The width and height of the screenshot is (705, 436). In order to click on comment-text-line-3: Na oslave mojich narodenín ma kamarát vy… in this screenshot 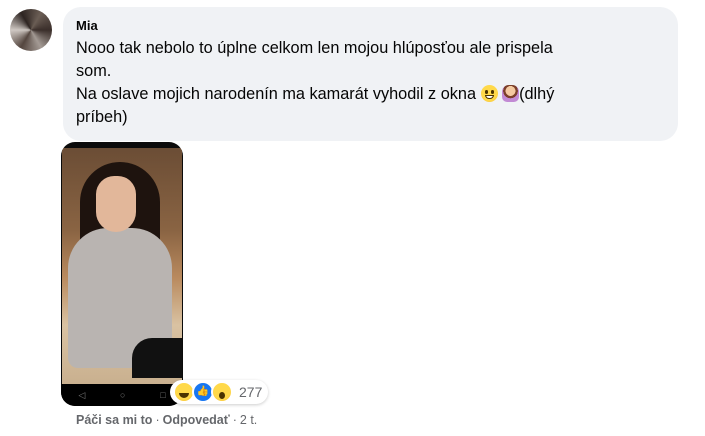, I will do `click(371, 94)`.